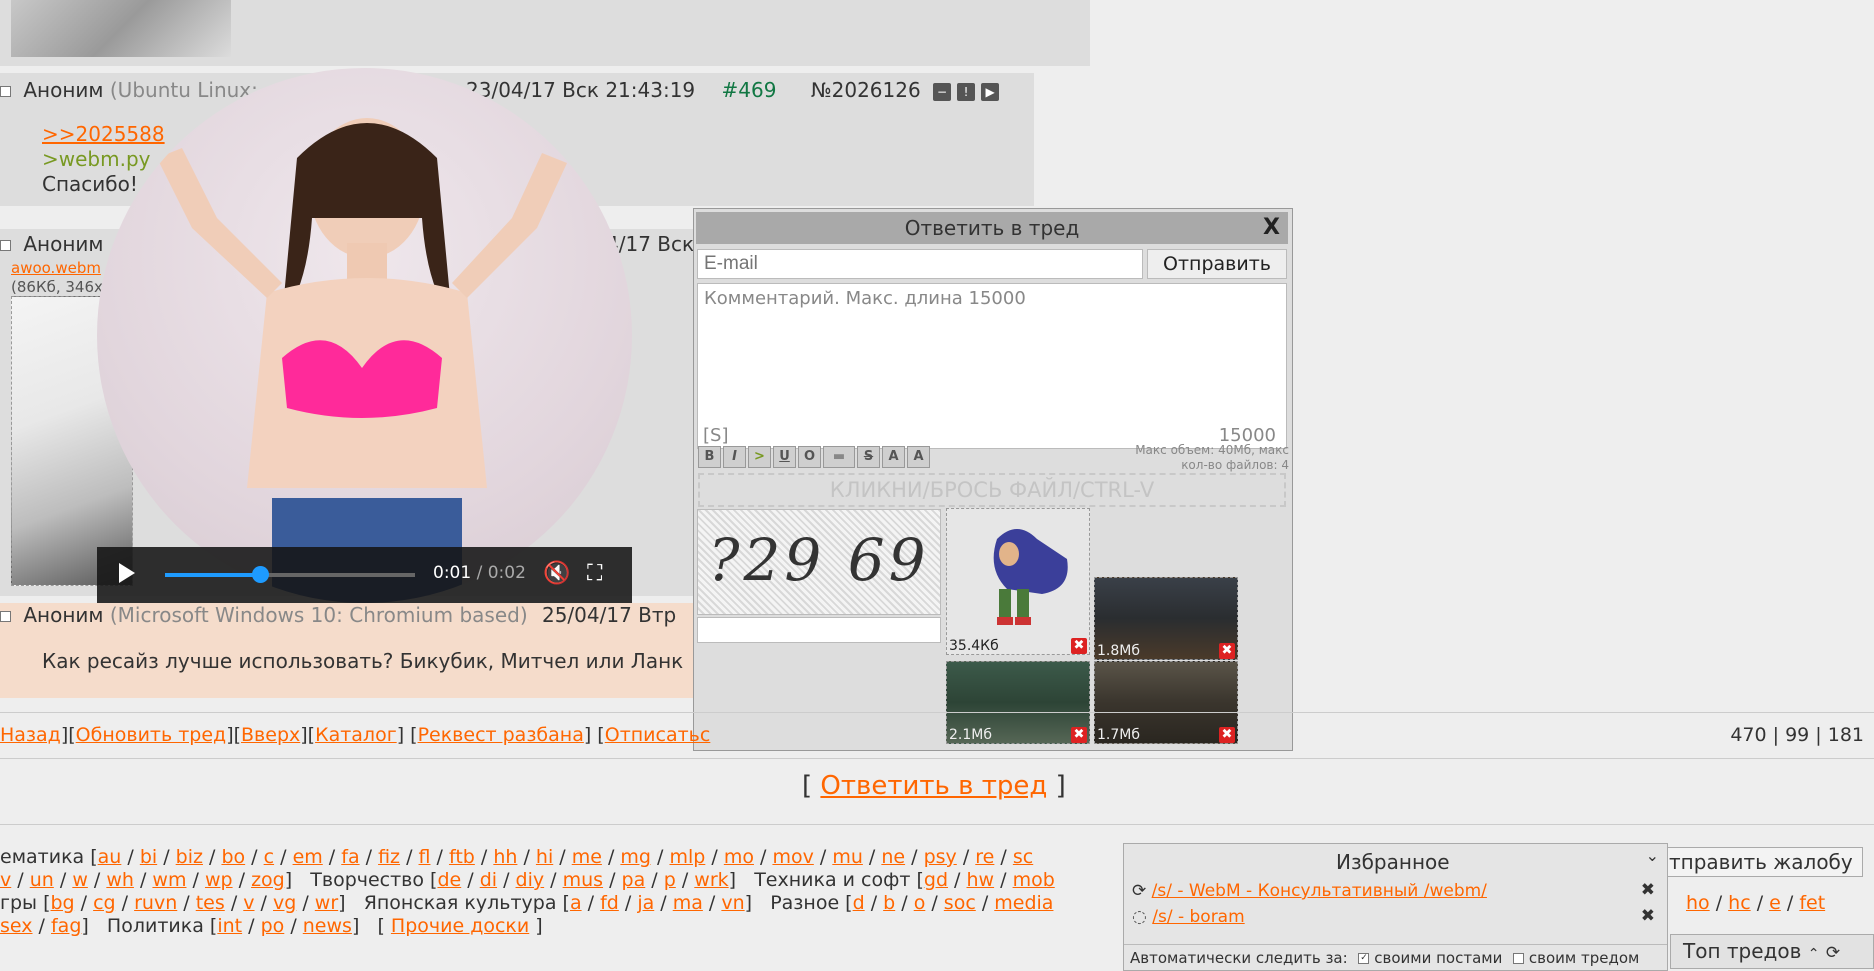 The height and width of the screenshot is (971, 1874). I want to click on board-link-media: media, so click(1023, 903).